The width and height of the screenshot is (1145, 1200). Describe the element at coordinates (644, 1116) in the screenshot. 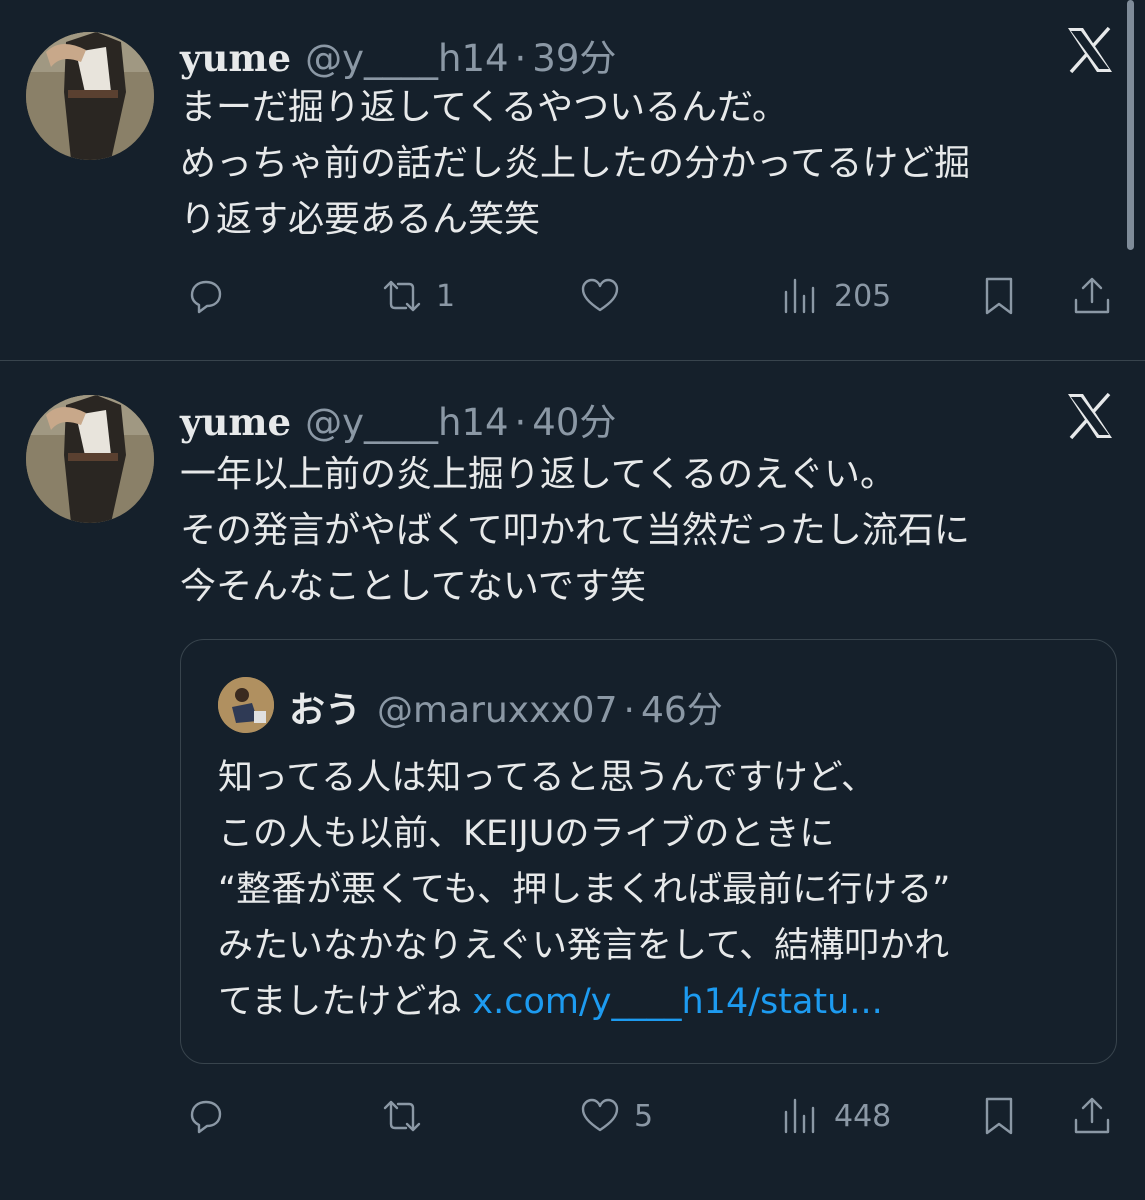

I see `like-count: 5` at that location.